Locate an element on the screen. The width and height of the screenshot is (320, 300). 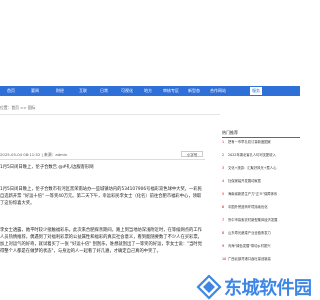
sidebar-item-label: 广西北部湾港口吞吐量创新高 is located at coordinates (249, 259).